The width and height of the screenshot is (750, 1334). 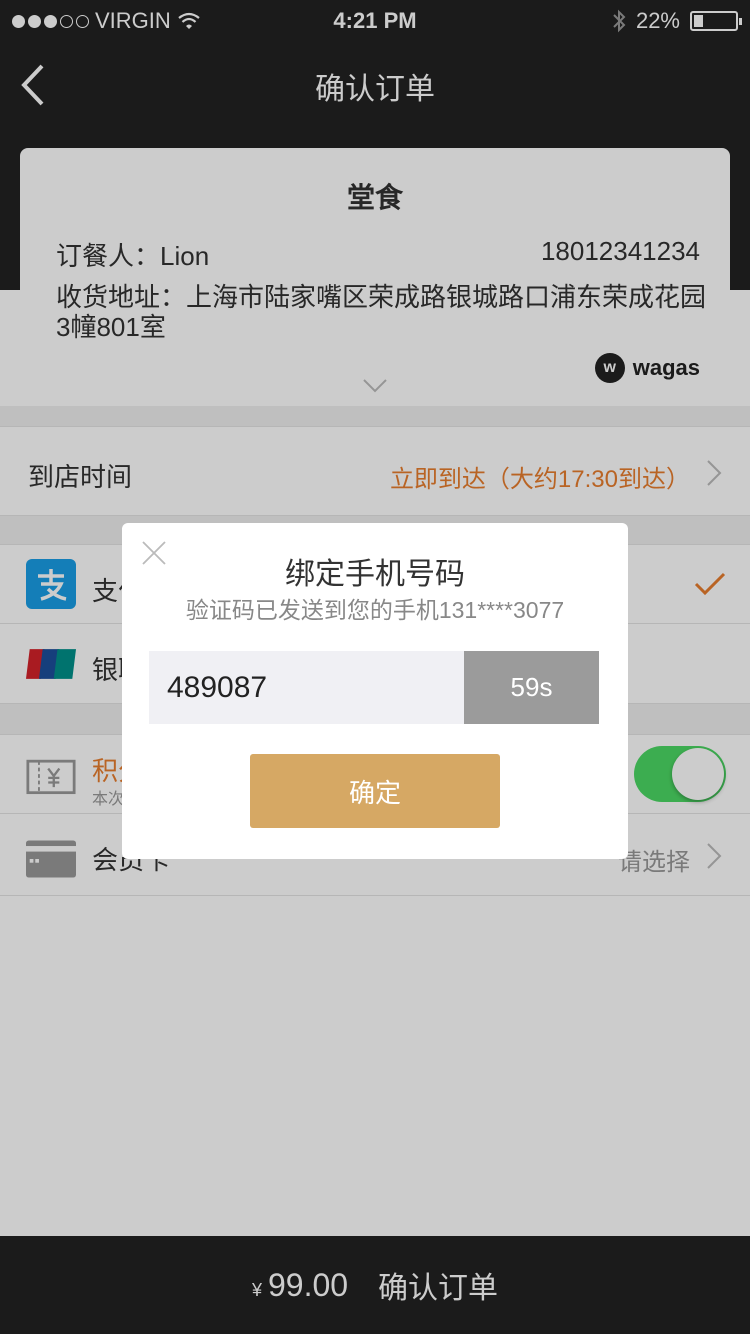 What do you see at coordinates (375, 610) in the screenshot?
I see `dialog-subtitle: 验证码已发送到您的手机131****3077` at bounding box center [375, 610].